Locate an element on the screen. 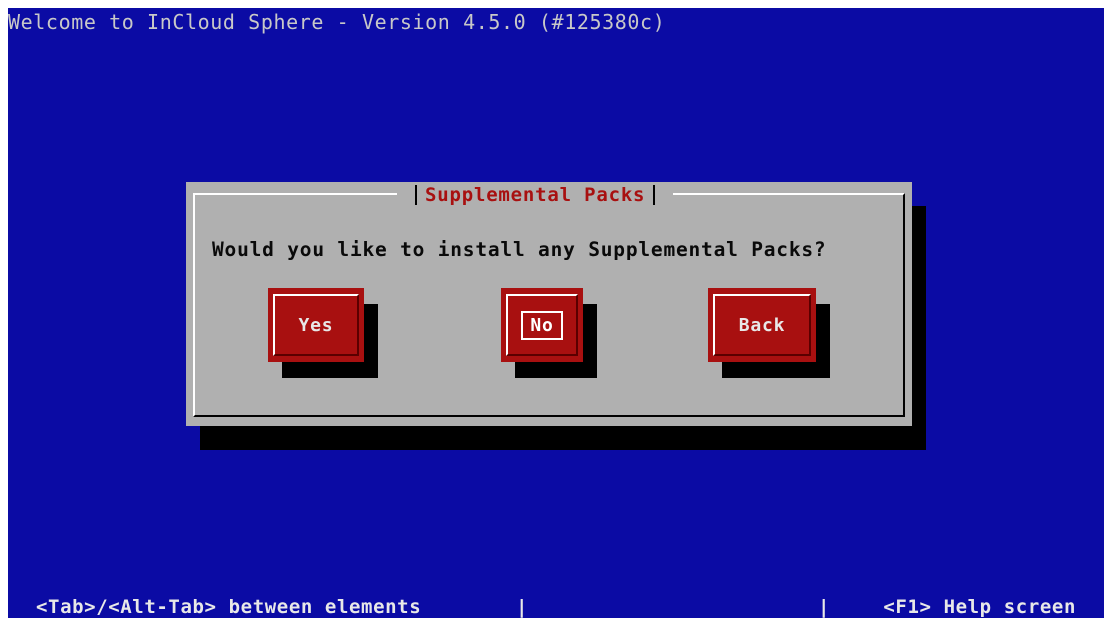 The image size is (1104, 618). title-right-tick is located at coordinates (654, 195).